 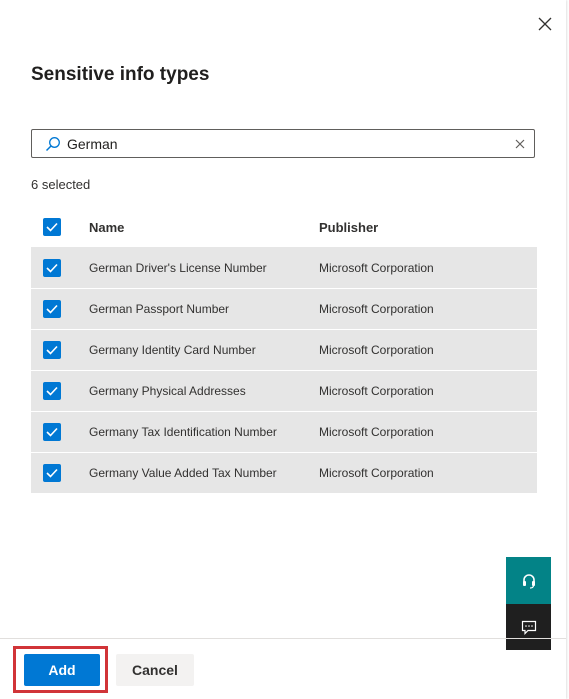 I want to click on cancel-button: Cancel, so click(x=155, y=670).